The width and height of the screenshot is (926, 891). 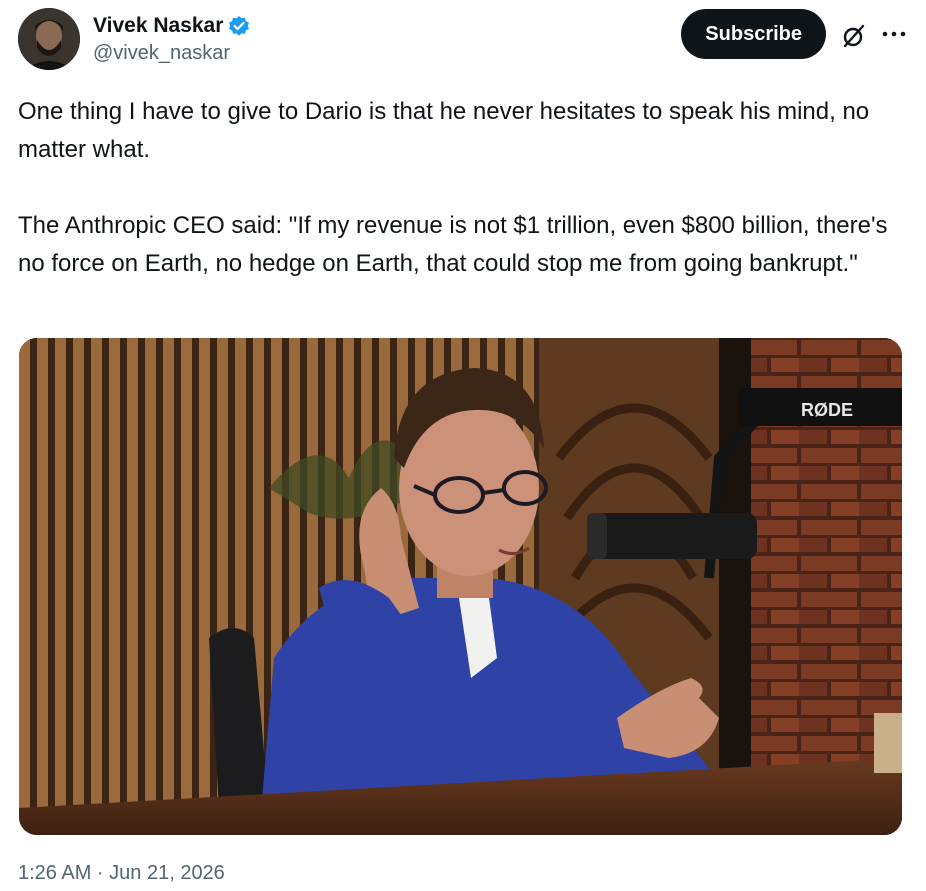 I want to click on verified-badge-icon, so click(x=239, y=26).